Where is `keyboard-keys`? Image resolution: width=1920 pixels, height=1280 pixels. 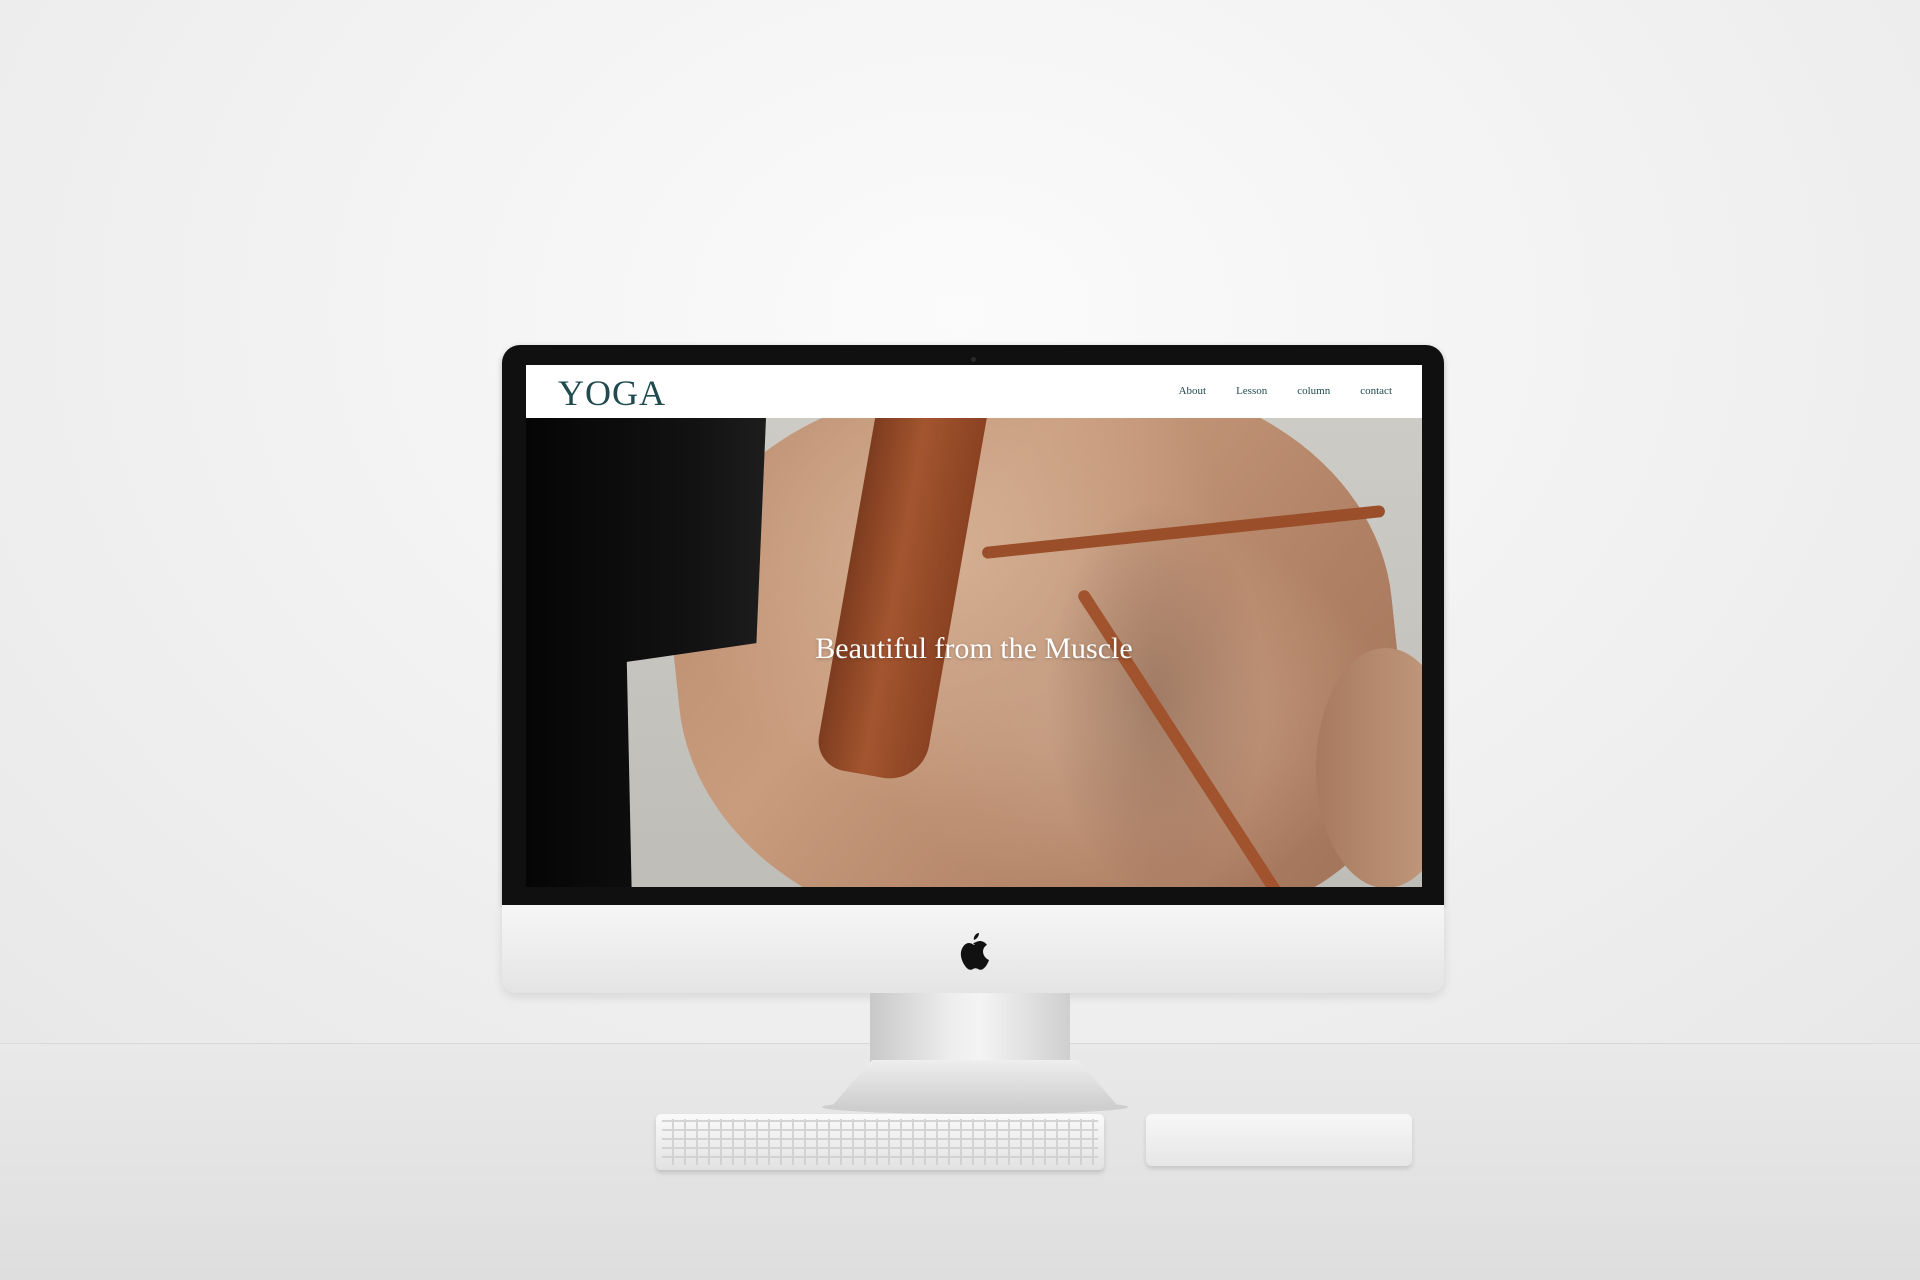 keyboard-keys is located at coordinates (880, 1142).